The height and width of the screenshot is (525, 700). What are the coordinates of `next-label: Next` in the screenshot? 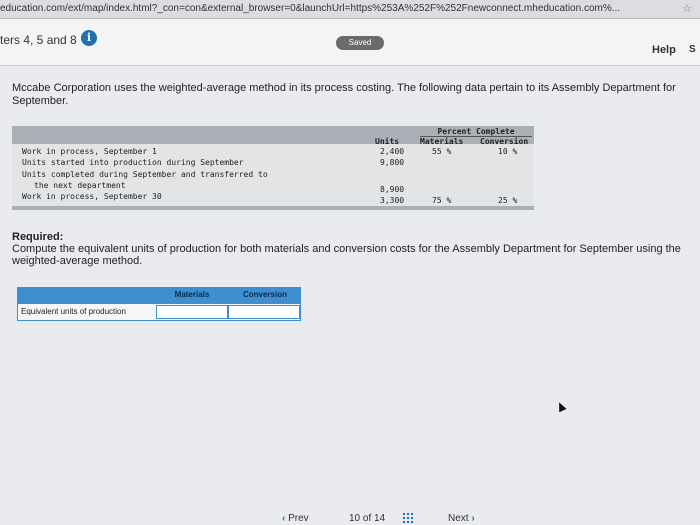 It's located at (458, 518).